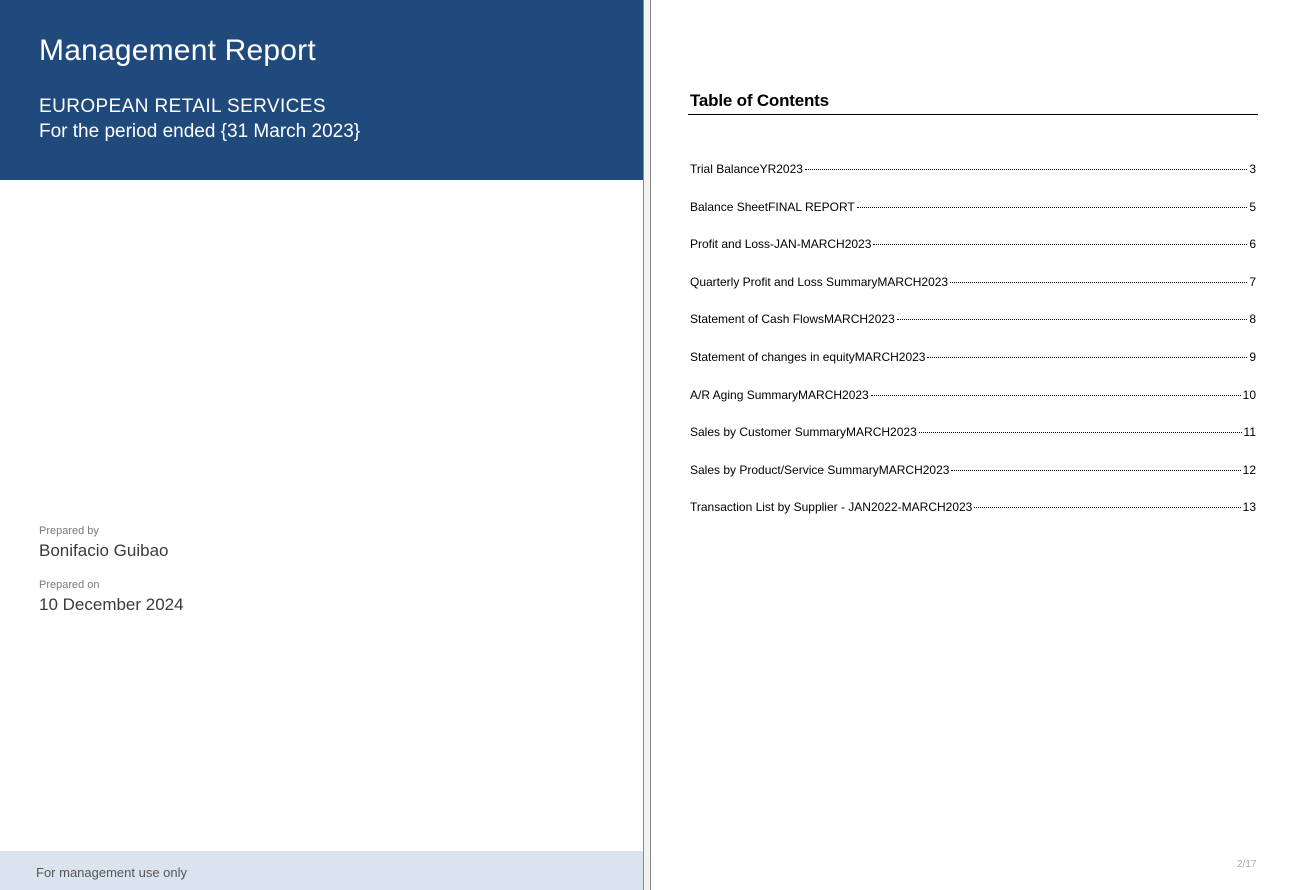  I want to click on toc-entry: Trial BalanceYR2023 3, so click(973, 181).